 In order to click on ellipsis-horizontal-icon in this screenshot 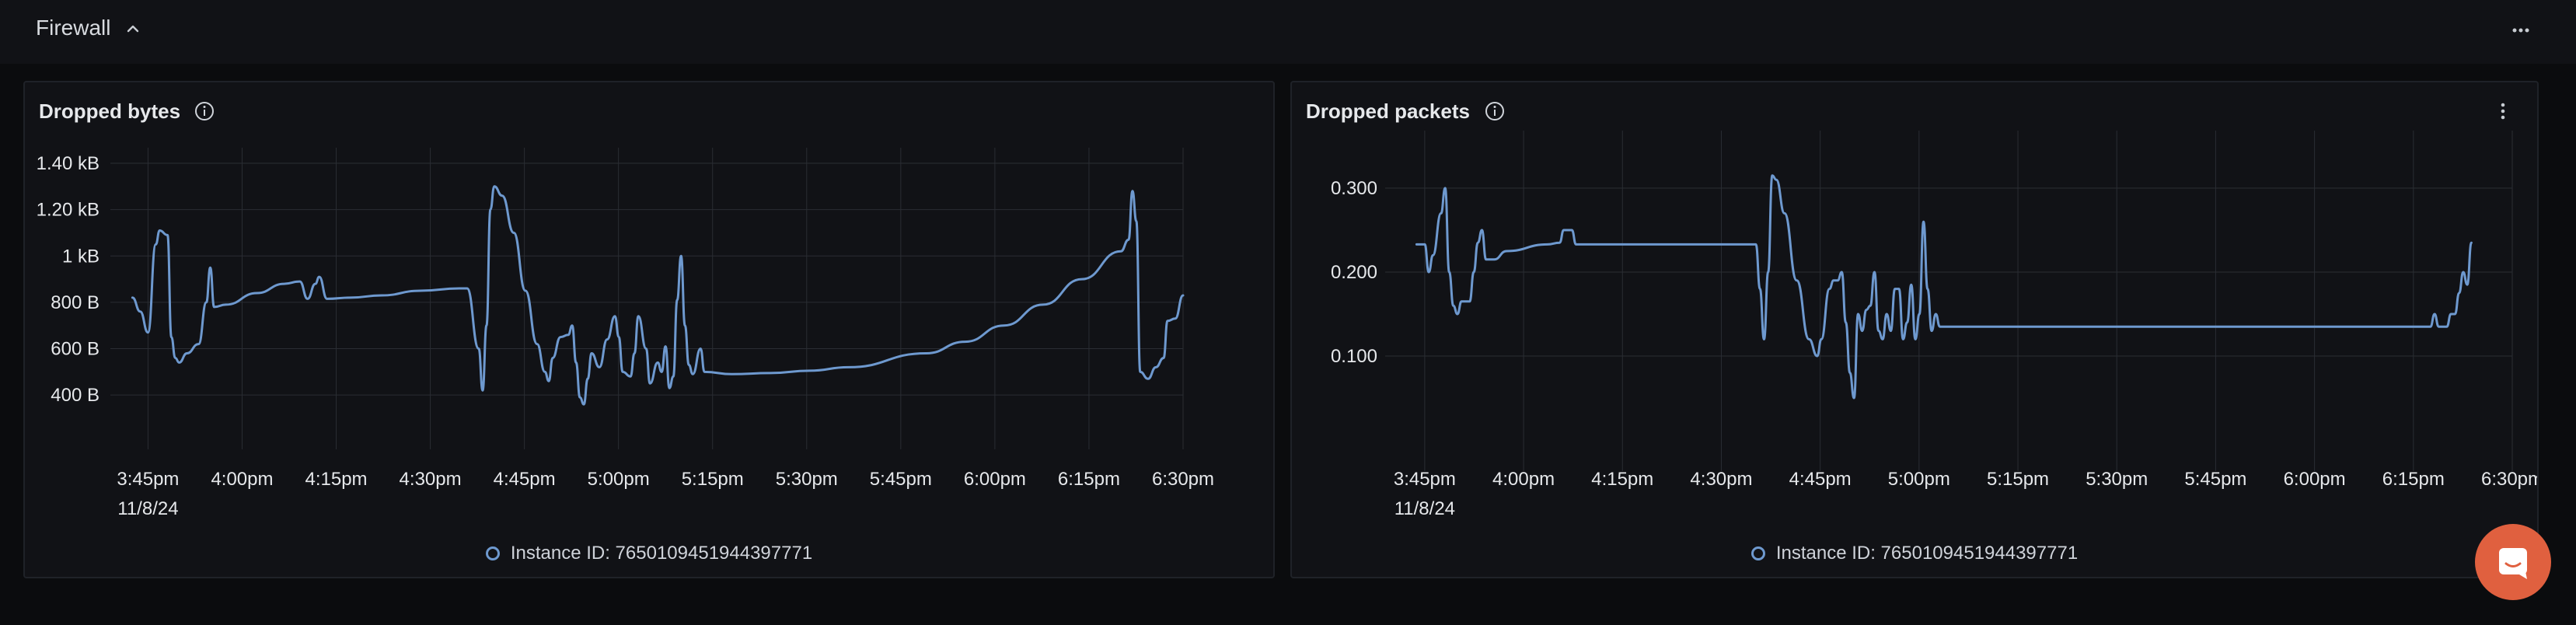, I will do `click(2521, 30)`.